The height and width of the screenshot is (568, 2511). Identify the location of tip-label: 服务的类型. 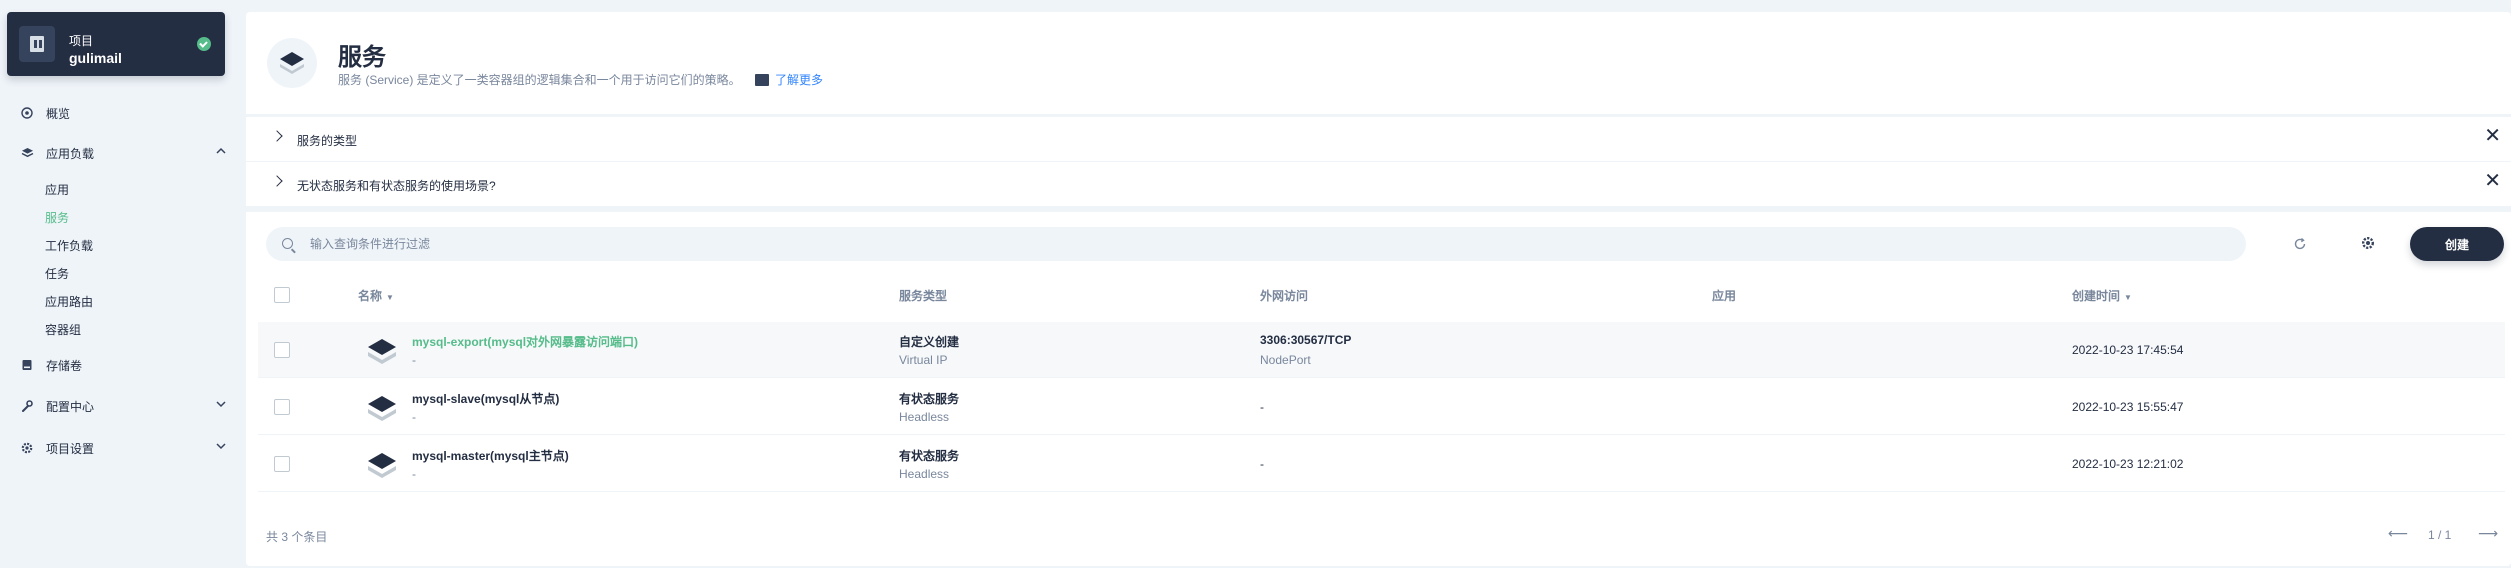
(327, 141).